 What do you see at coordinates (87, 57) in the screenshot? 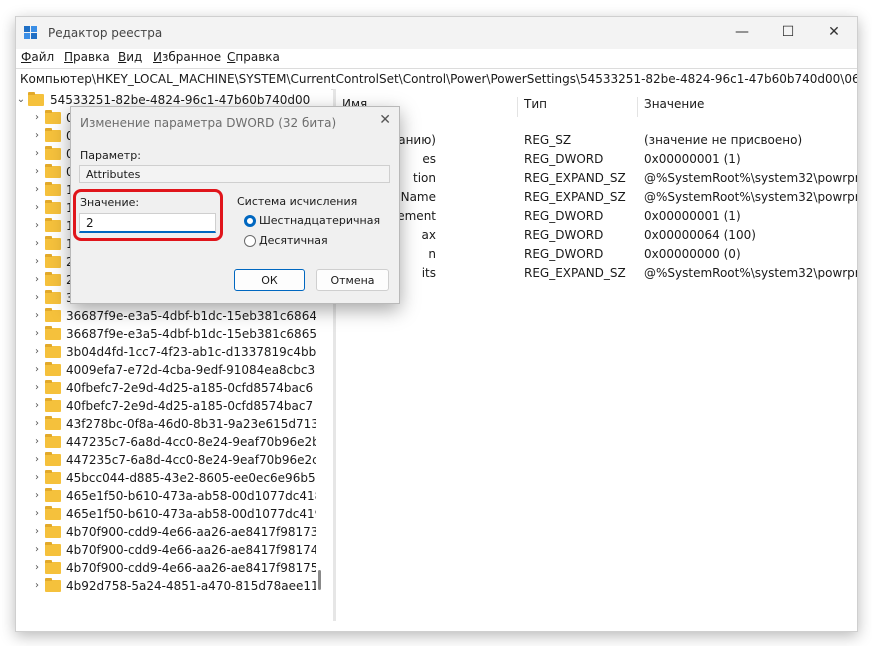
I see `menu-edit: Правка` at bounding box center [87, 57].